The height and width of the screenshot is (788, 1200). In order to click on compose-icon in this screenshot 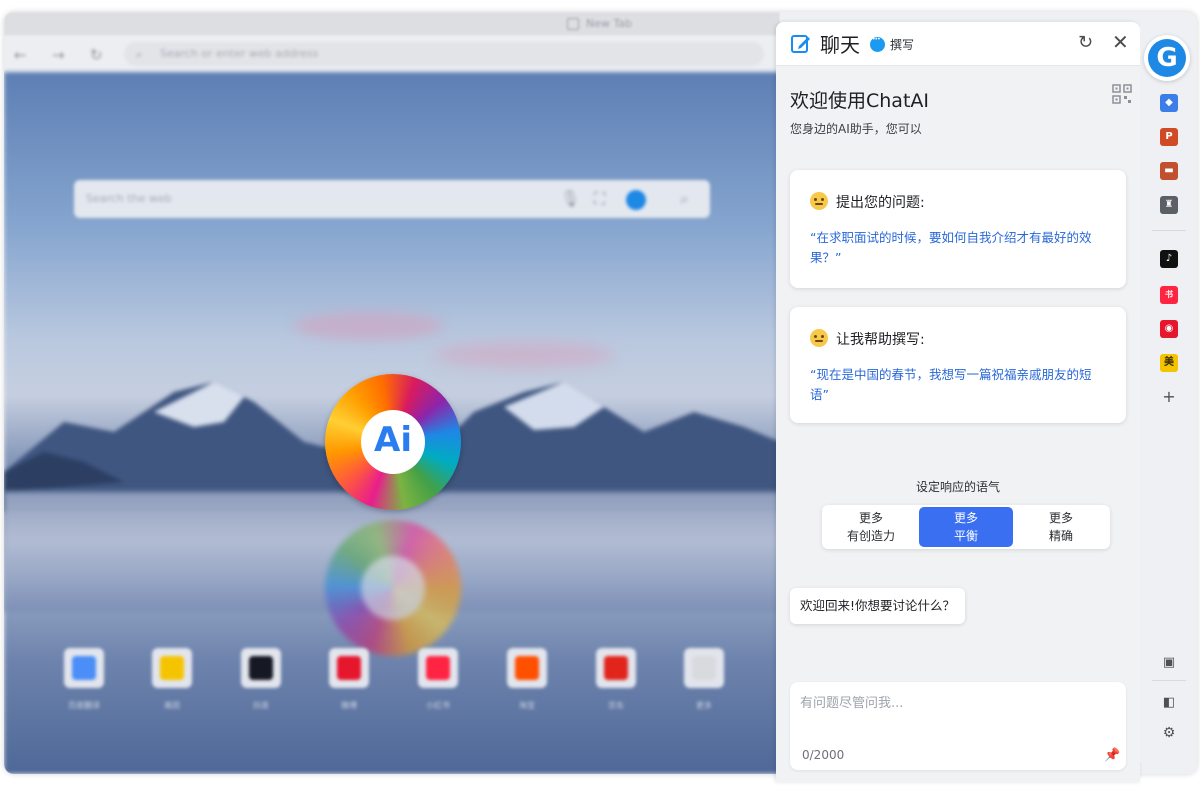, I will do `click(877, 44)`.